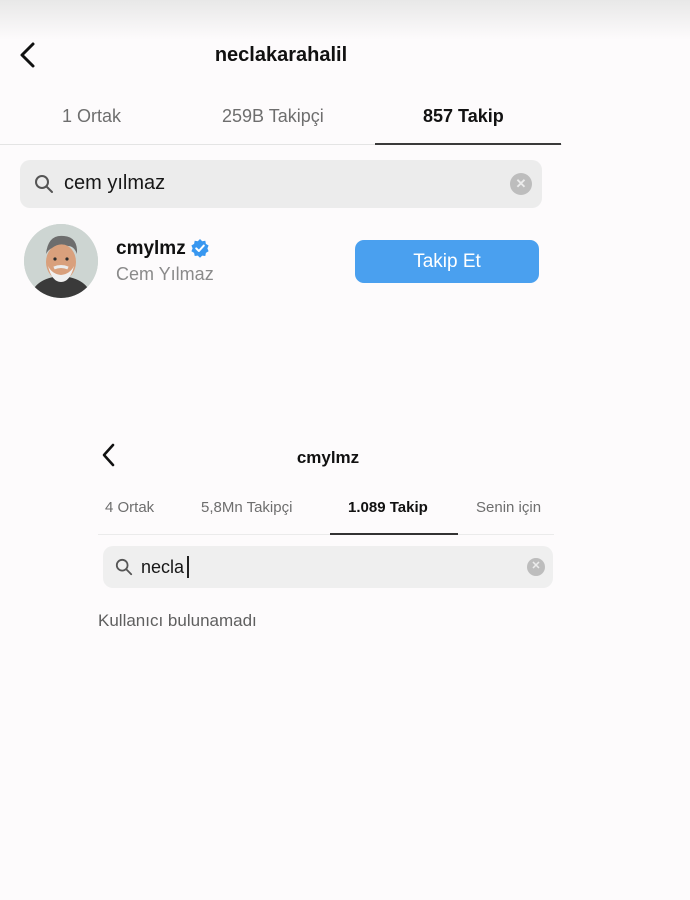 The image size is (690, 900). Describe the element at coordinates (463, 116) in the screenshot. I see `tab-following: 857 Takip` at that location.